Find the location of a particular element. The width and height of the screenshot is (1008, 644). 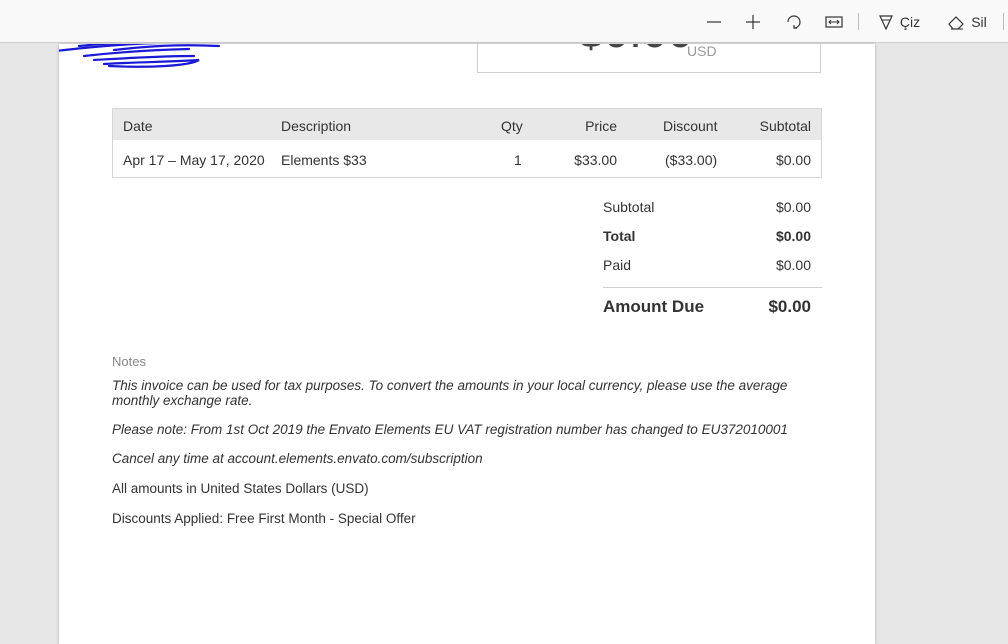

total-line: Total $0.00 is located at coordinates (712, 238).